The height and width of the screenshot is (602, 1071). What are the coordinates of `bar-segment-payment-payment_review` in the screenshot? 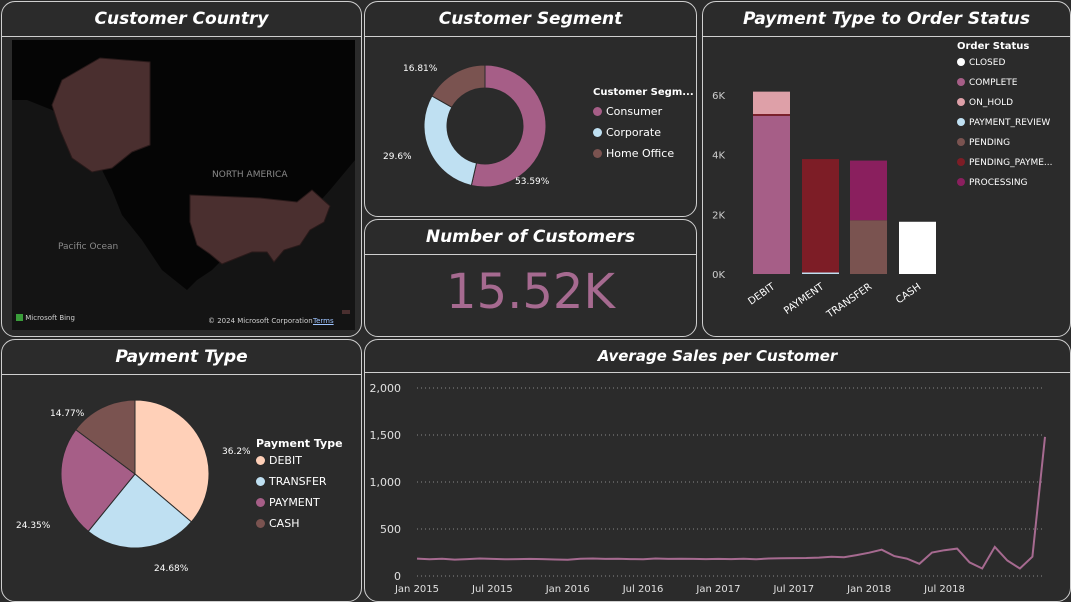 It's located at (820, 273).